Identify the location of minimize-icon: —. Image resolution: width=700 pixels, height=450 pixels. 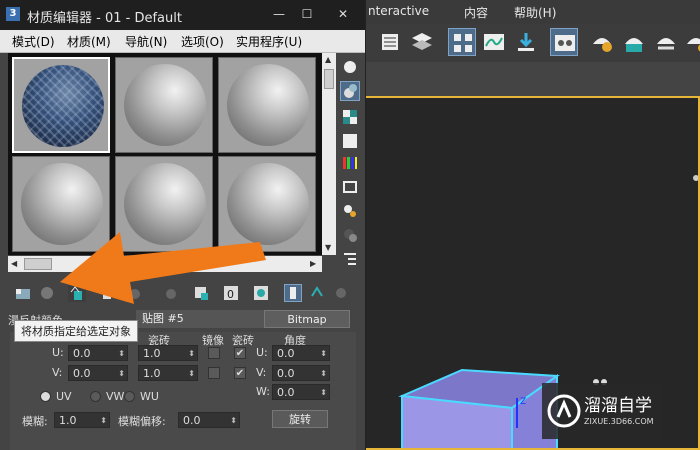
(279, 14).